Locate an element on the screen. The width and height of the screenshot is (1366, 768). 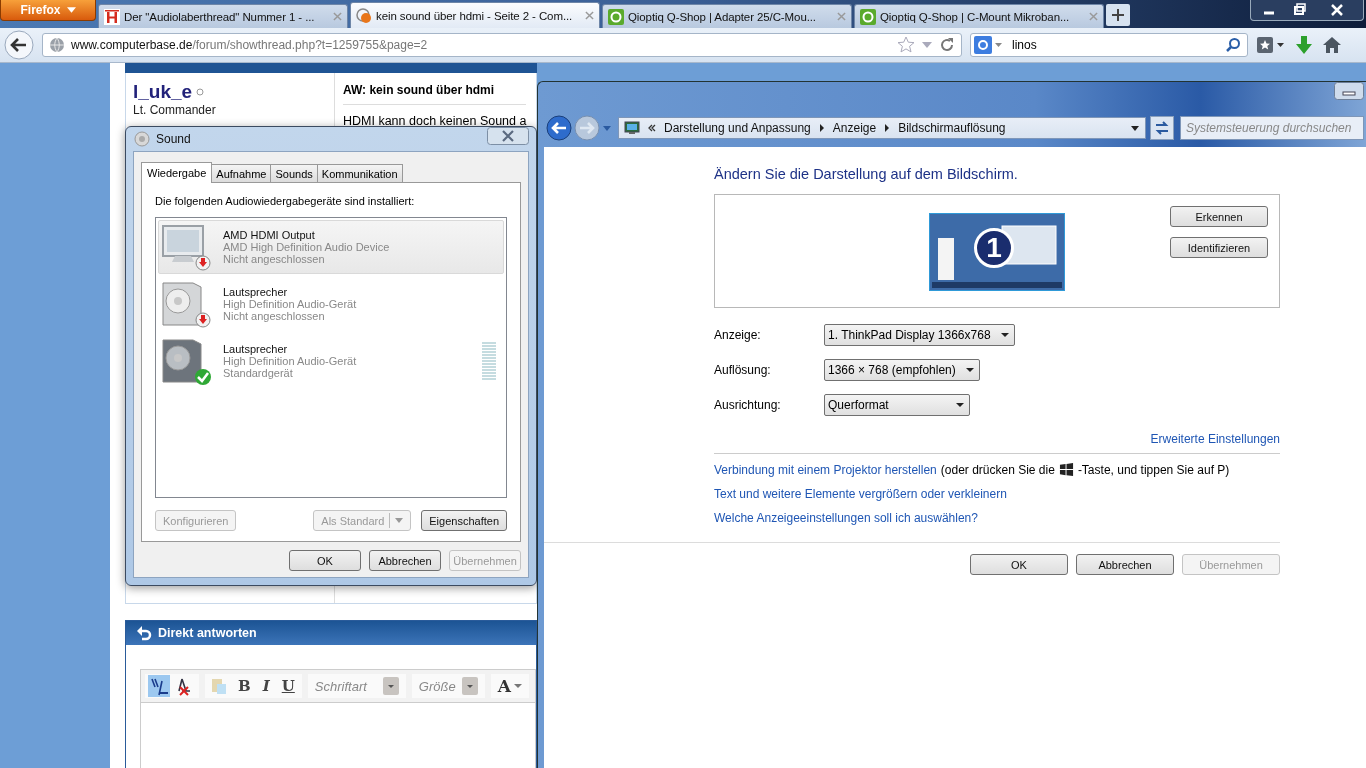
projector-hint-text: -Taste, und tippen Sie auf P) is located at coordinates (1153, 469).